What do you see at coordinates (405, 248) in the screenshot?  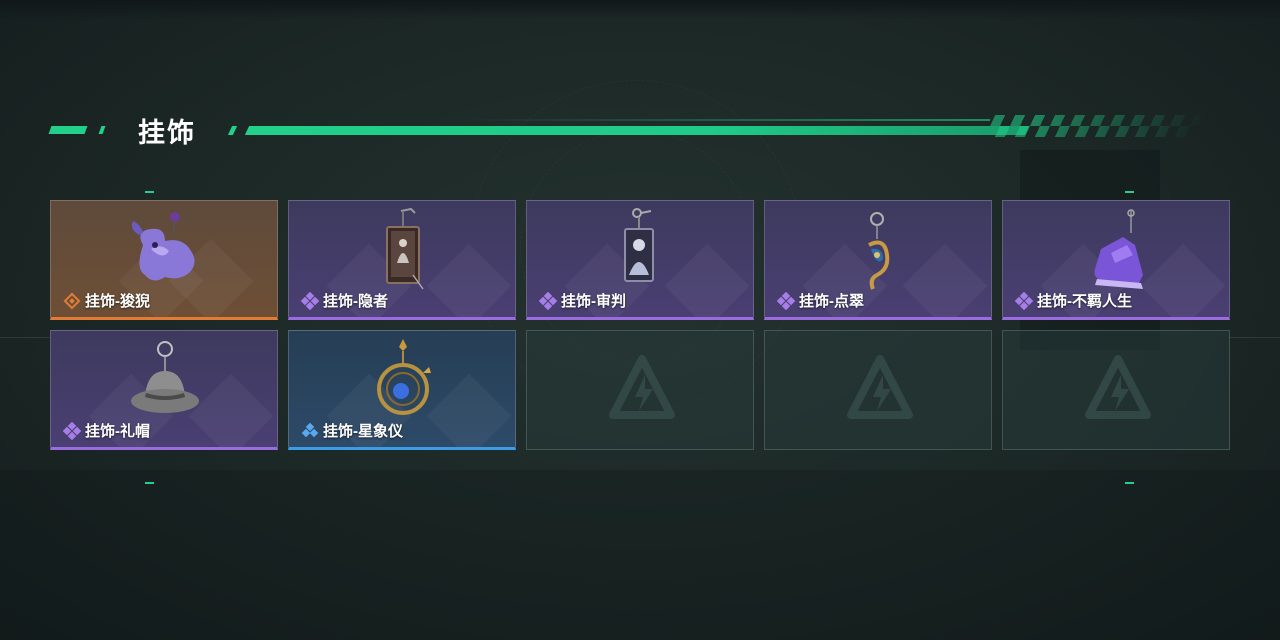 I see `hermit-card-charm-icon` at bounding box center [405, 248].